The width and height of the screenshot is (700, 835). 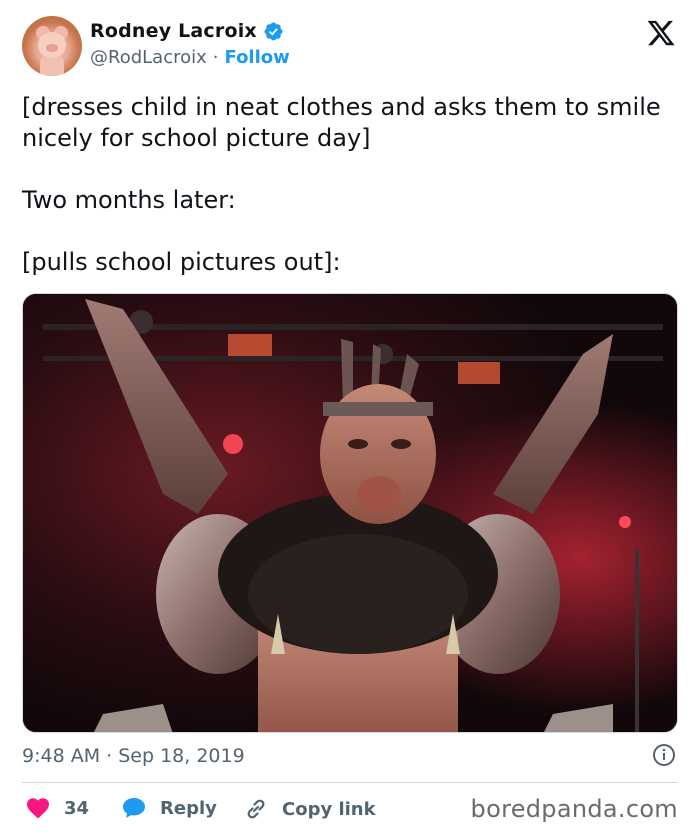 What do you see at coordinates (57, 808) in the screenshot?
I see `like-button: 34` at bounding box center [57, 808].